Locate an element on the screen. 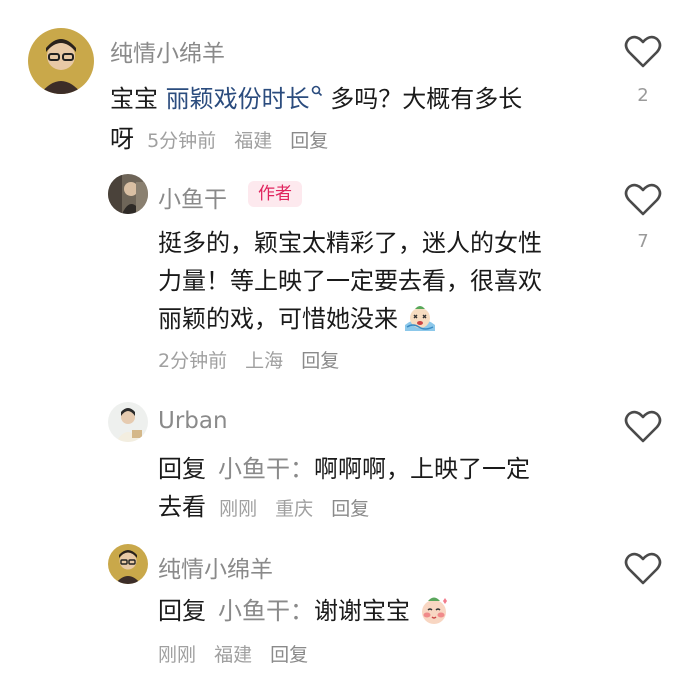  comment-meta: 5分钟前 福建 回复 is located at coordinates (243, 141).